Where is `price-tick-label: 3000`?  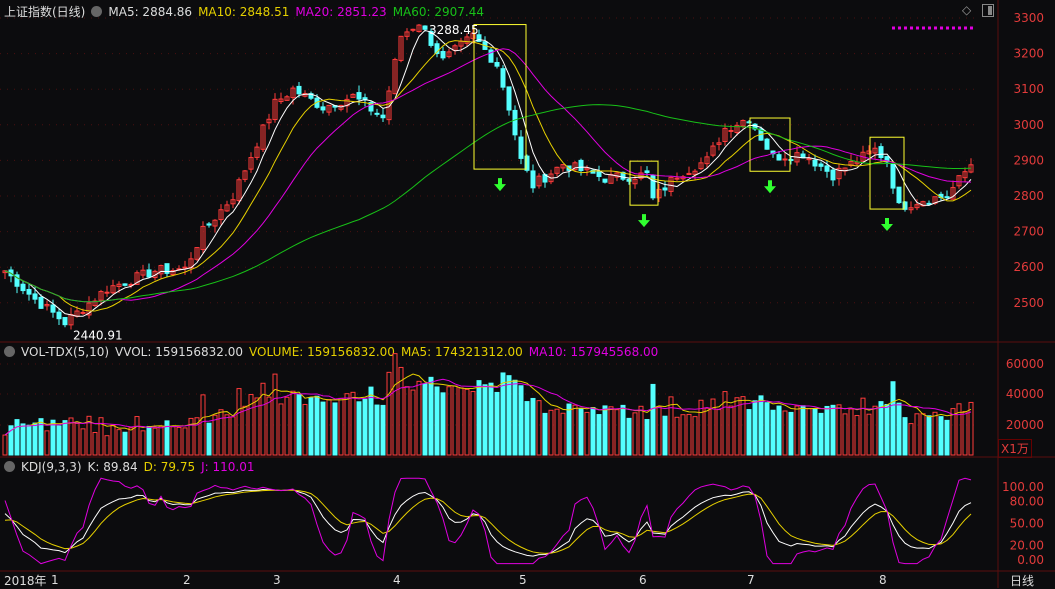
price-tick-label: 3000 is located at coordinates (1028, 125).